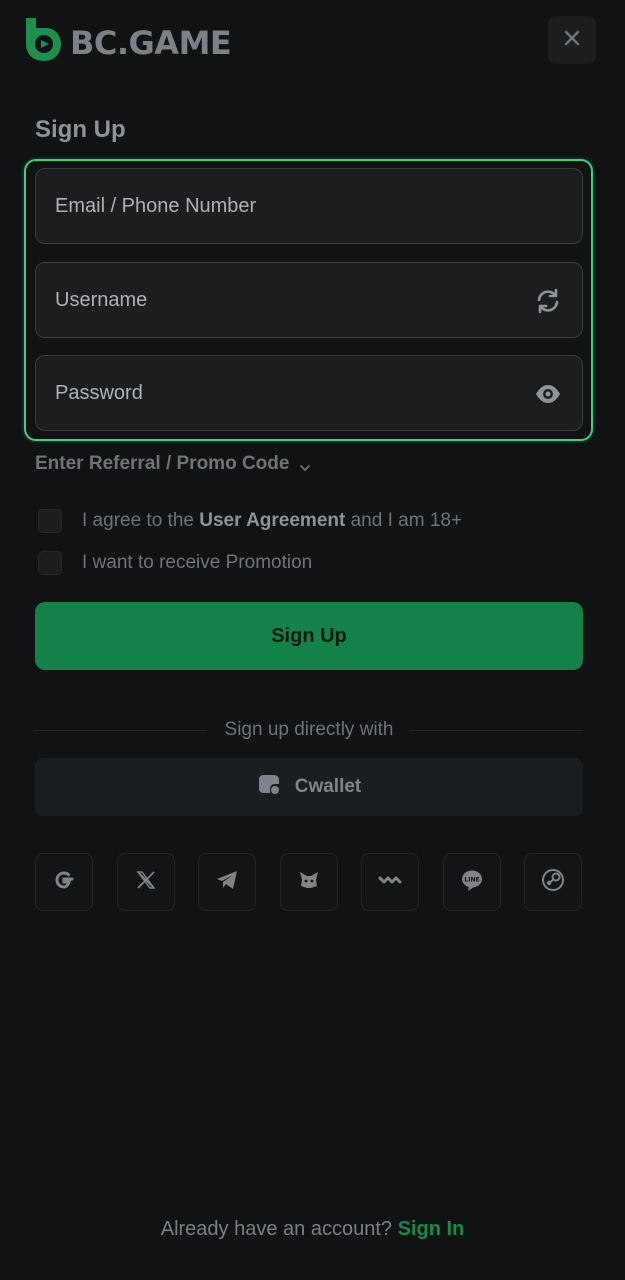 This screenshot has width=625, height=1280. I want to click on header: BC.GAME, so click(312, 48).